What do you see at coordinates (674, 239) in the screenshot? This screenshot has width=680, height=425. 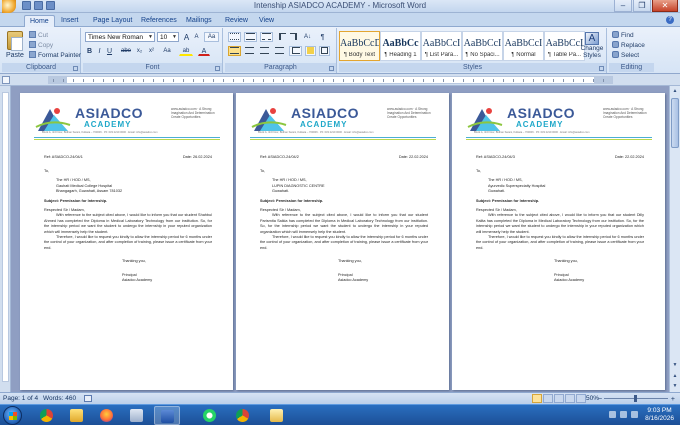 I see `vertical-scrollbar: ▲ ▼ ▲ ▼` at bounding box center [674, 239].